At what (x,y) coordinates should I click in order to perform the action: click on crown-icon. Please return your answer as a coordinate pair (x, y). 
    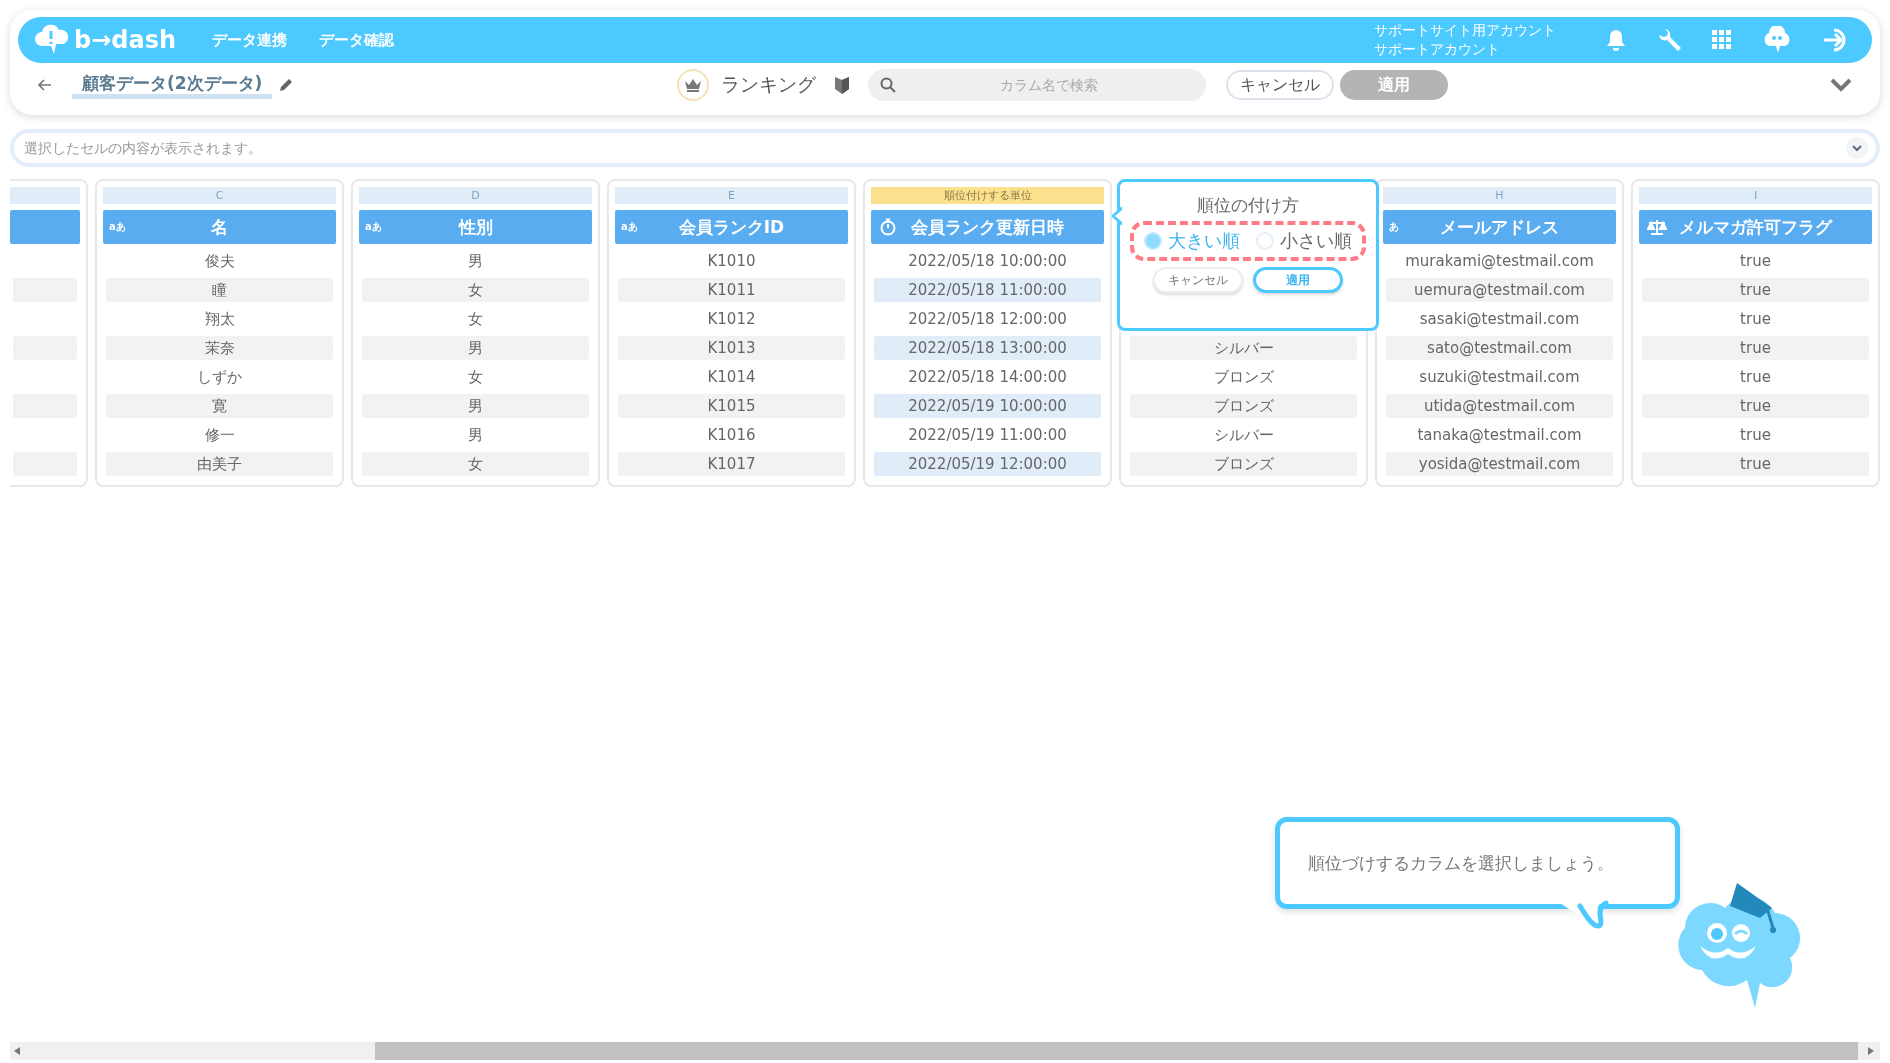
    Looking at the image, I should click on (692, 85).